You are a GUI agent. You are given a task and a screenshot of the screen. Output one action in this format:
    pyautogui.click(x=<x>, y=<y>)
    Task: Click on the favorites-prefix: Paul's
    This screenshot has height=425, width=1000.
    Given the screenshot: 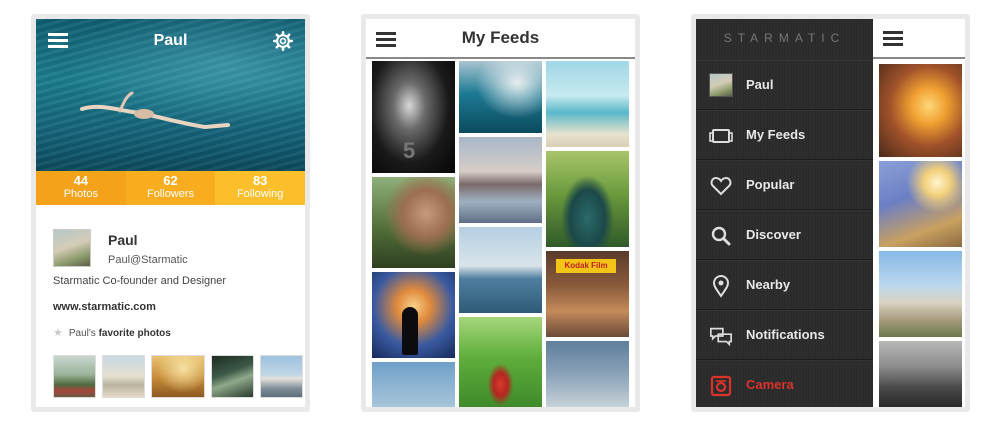 What is the action you would take?
    pyautogui.click(x=82, y=333)
    